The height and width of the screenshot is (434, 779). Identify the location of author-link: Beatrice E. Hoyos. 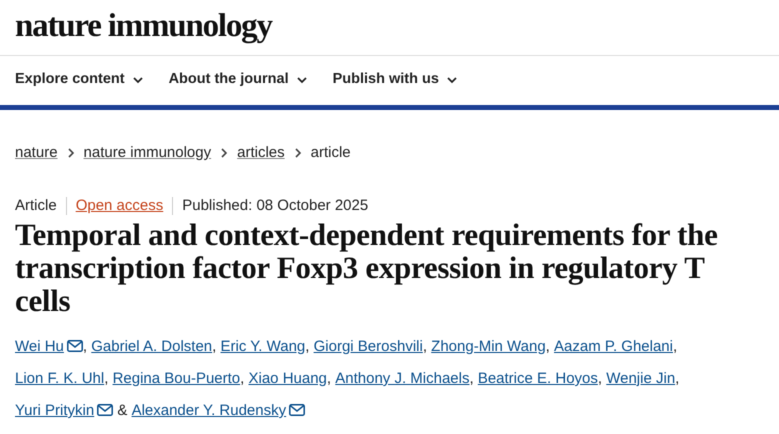
(538, 378).